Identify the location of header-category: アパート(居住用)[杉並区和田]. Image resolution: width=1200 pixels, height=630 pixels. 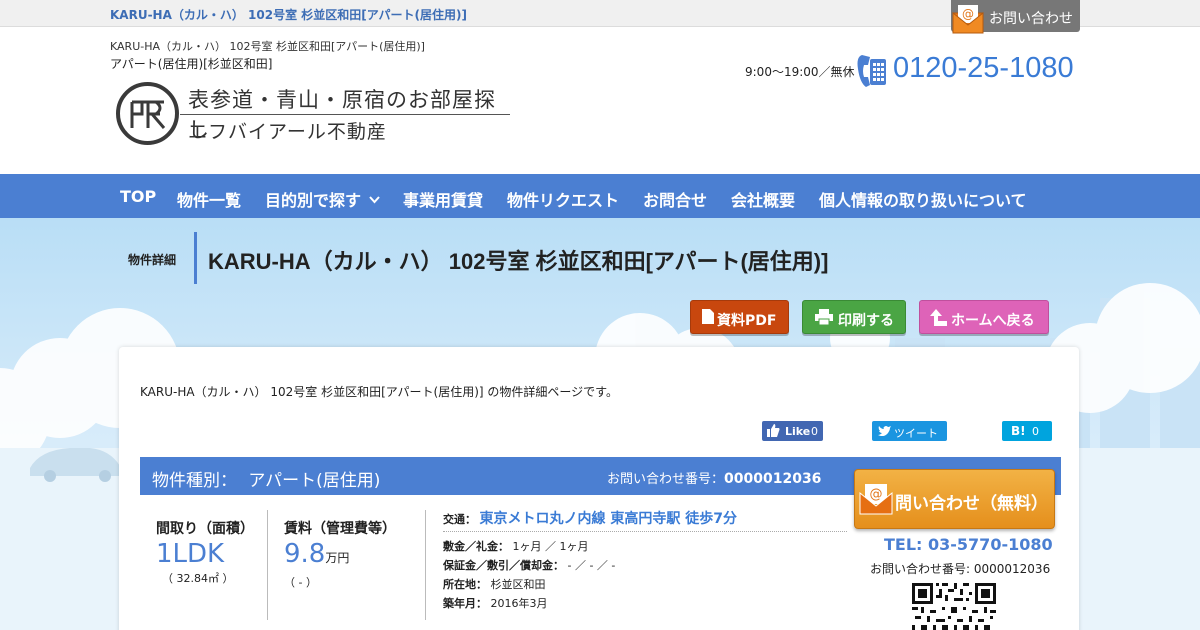
(191, 64).